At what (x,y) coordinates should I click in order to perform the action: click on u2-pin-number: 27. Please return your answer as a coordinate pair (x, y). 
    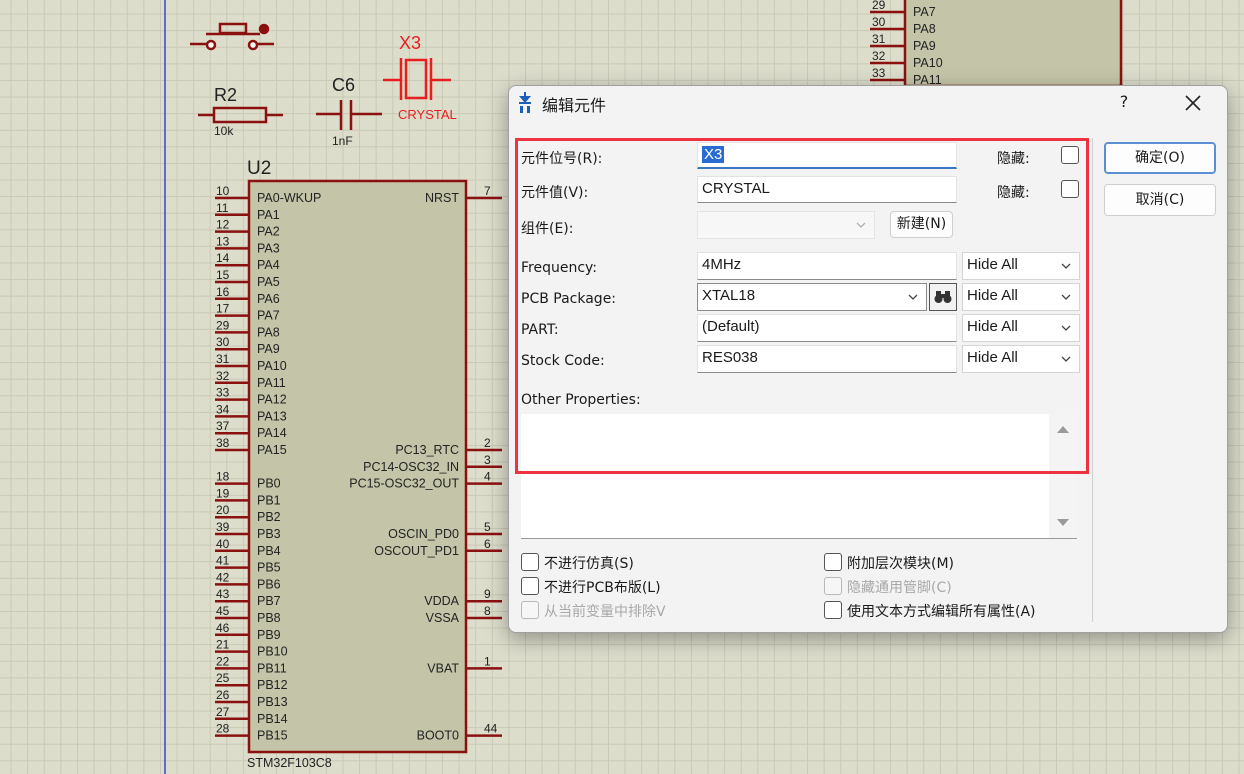
    Looking at the image, I should click on (223, 712).